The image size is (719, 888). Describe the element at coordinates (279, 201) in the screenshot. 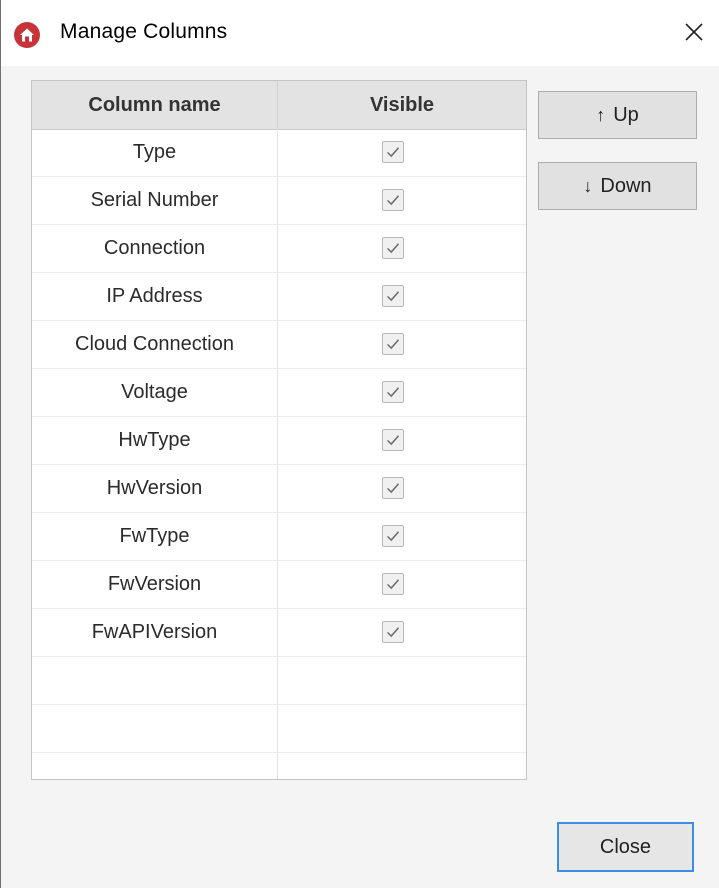

I see `table-row: Serial Number` at that location.